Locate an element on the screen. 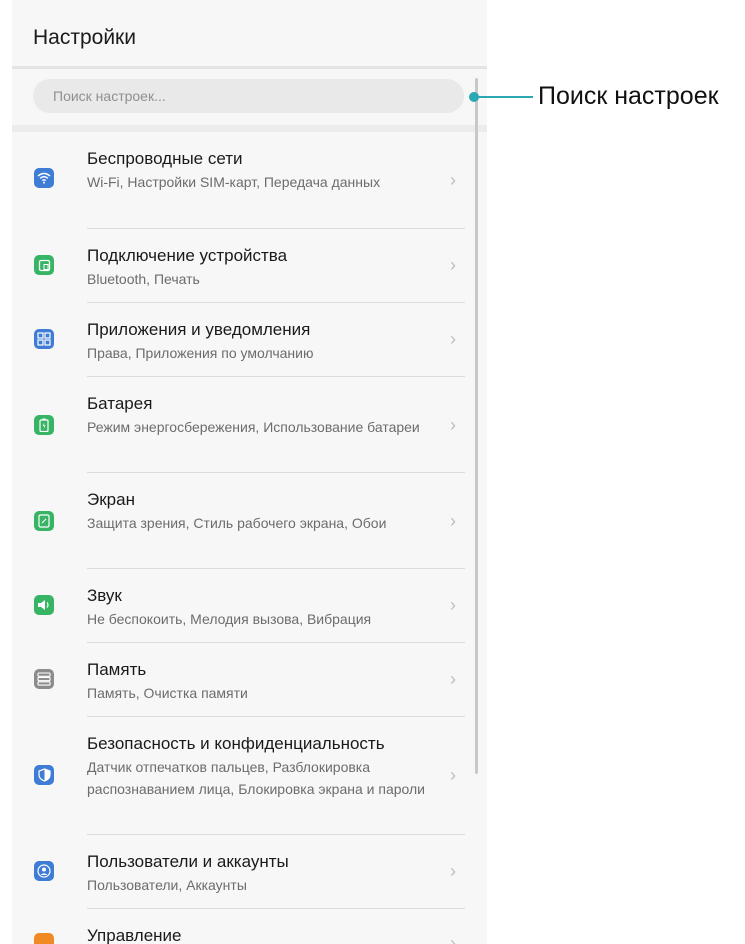  management-icon is located at coordinates (44, 938).